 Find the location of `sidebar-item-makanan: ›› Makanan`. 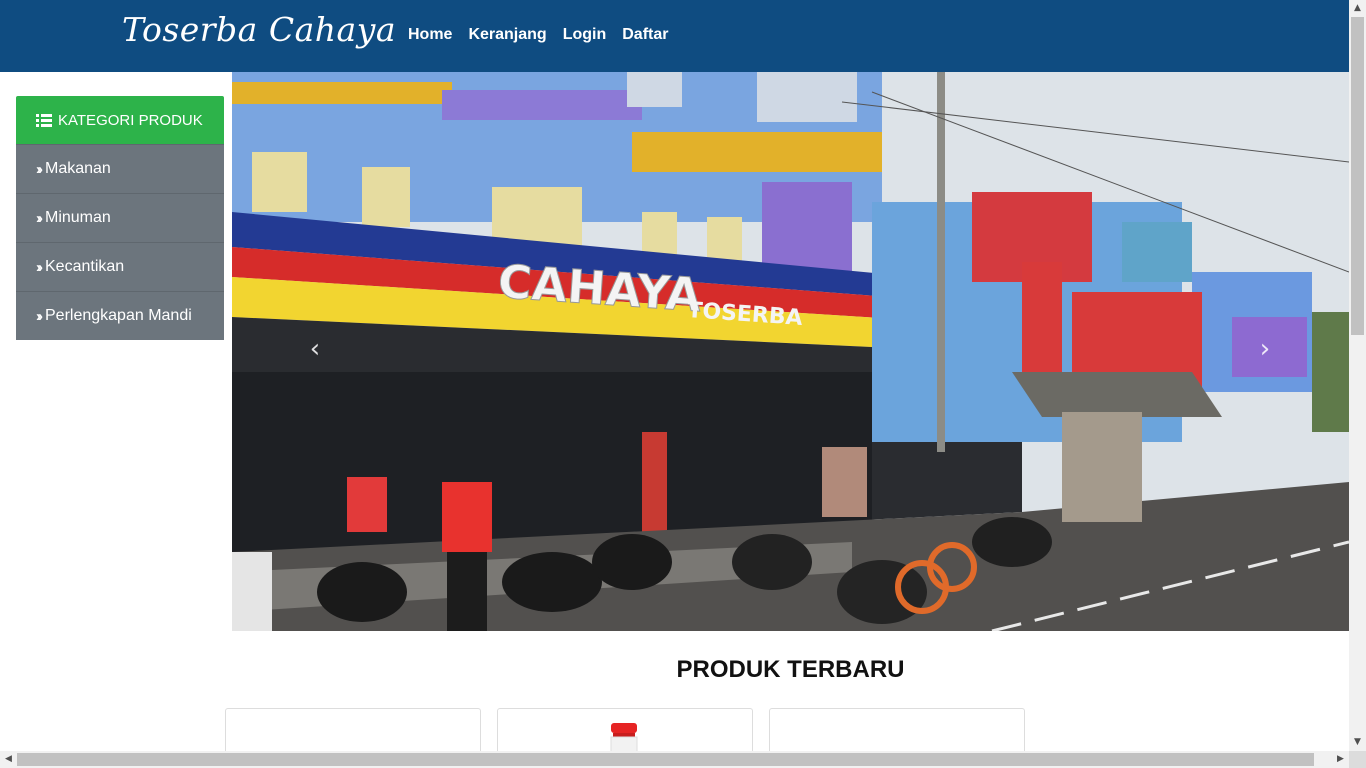

sidebar-item-makanan: ›› Makanan is located at coordinates (120, 168).